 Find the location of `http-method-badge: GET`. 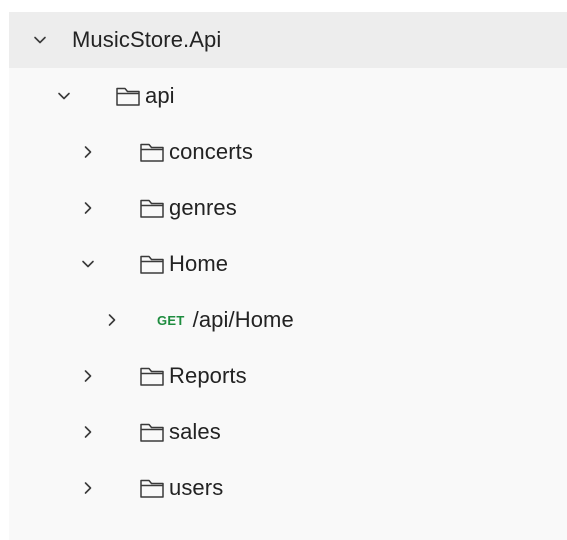

http-method-badge: GET is located at coordinates (171, 320).